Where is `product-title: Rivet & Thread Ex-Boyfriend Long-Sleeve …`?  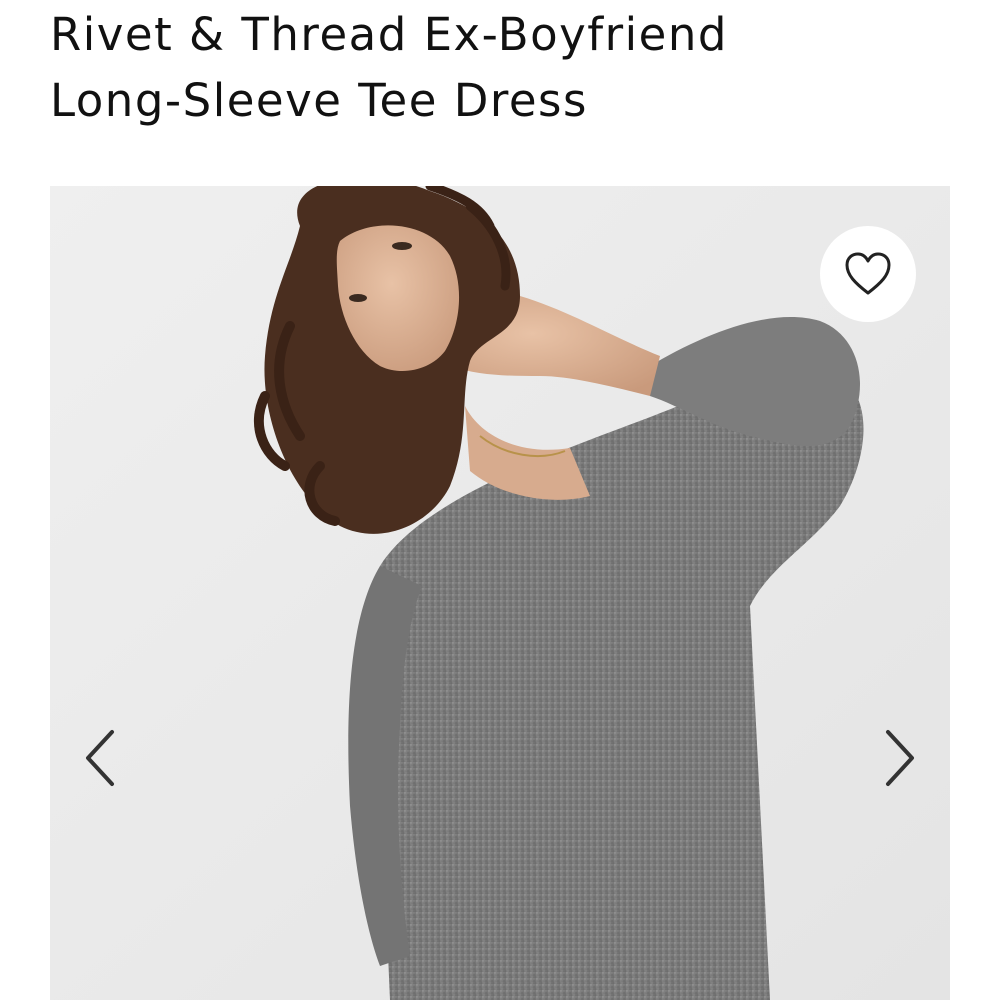
product-title: Rivet & Thread Ex-Boyfriend Long-Sleeve … is located at coordinates (500, 68).